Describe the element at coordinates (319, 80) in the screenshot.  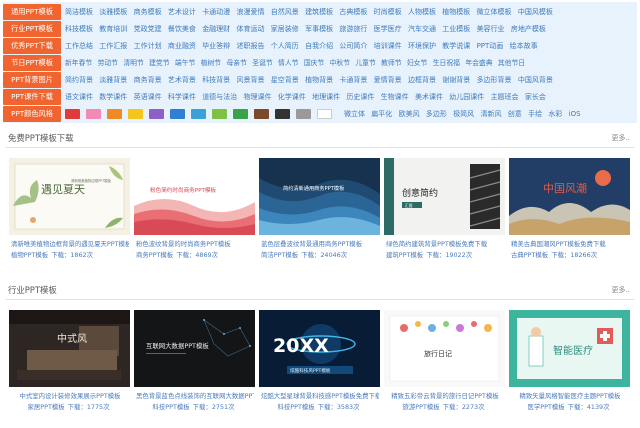
I see `nav-link: 植物背景` at that location.